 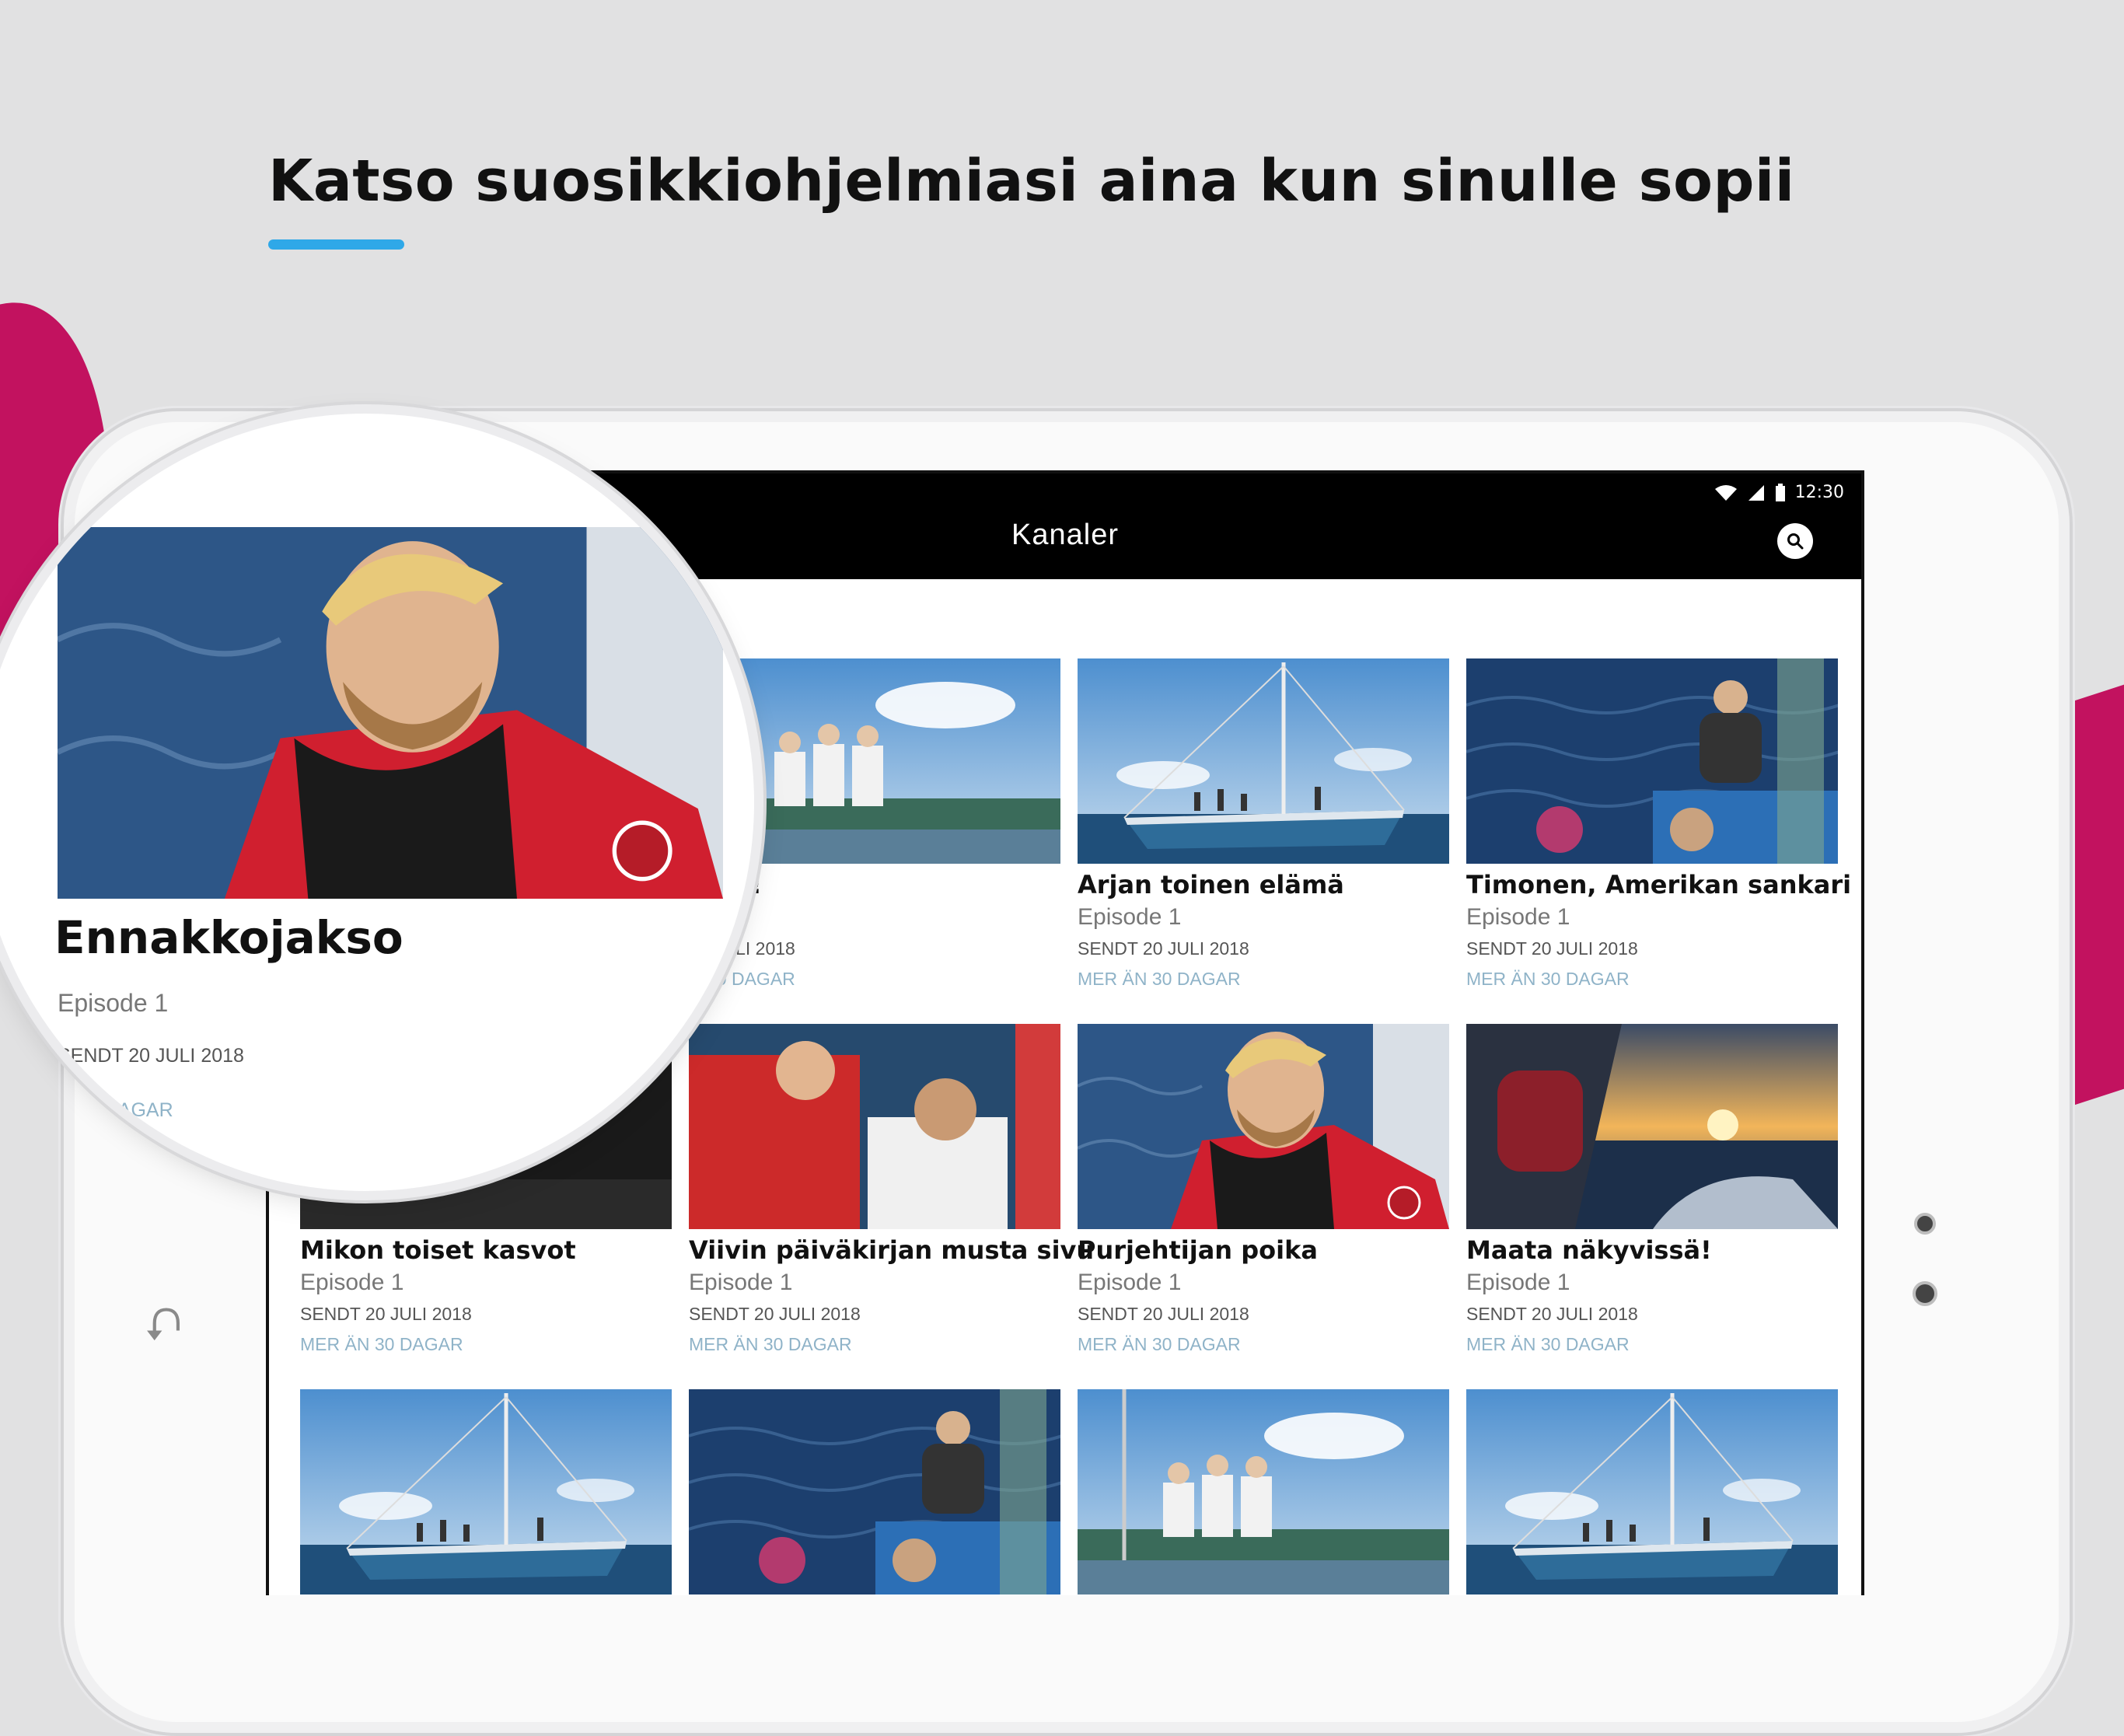 I want to click on brand-shape-right, so click(x=2098, y=886).